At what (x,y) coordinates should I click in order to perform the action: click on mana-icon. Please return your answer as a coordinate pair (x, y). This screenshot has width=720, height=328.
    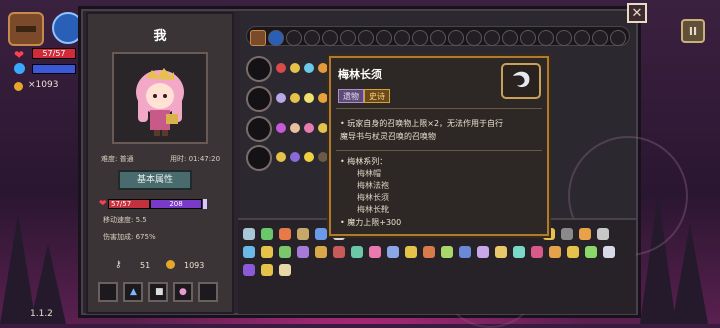
    Looking at the image, I should click on (19, 68).